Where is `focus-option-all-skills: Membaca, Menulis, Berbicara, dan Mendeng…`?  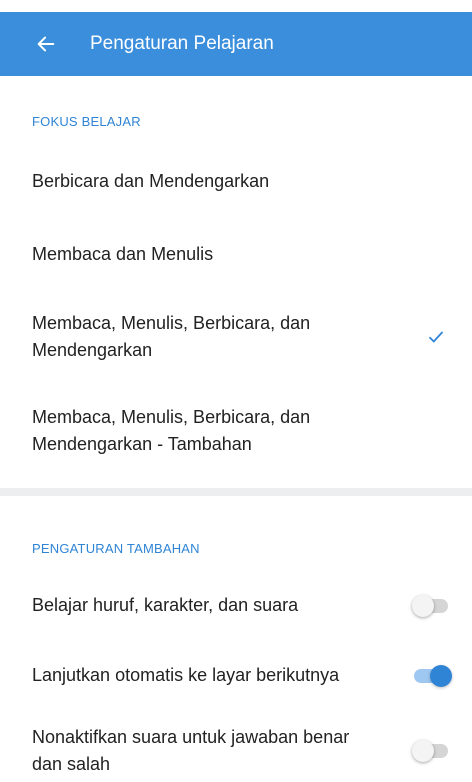
focus-option-all-skills: Membaca, Menulis, Berbicara, dan Mendeng… is located at coordinates (239, 337).